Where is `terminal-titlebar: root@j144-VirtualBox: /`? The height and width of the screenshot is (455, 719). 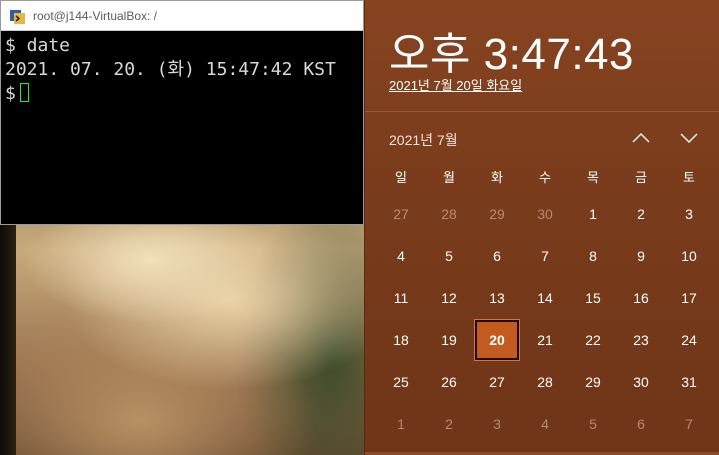
terminal-titlebar: root@j144-VirtualBox: / is located at coordinates (182, 16).